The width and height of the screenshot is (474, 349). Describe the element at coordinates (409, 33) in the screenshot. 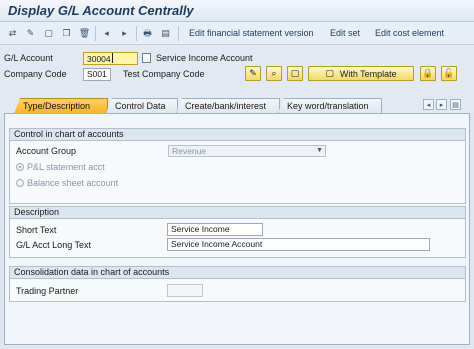

I see `edit-cost-element-link: Edit cost element` at that location.